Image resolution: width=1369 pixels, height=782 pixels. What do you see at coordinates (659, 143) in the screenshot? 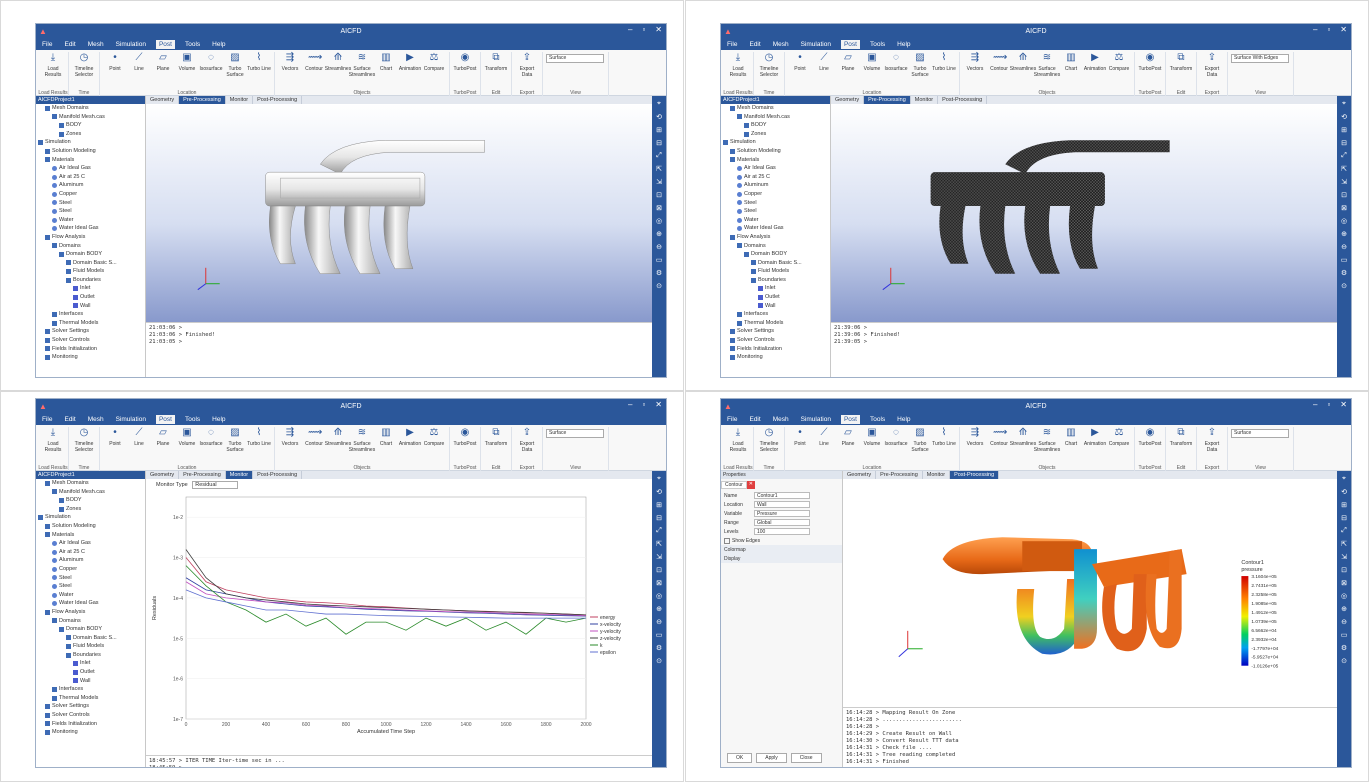
I see `view-tool-3-icon: ⊟` at bounding box center [659, 143].